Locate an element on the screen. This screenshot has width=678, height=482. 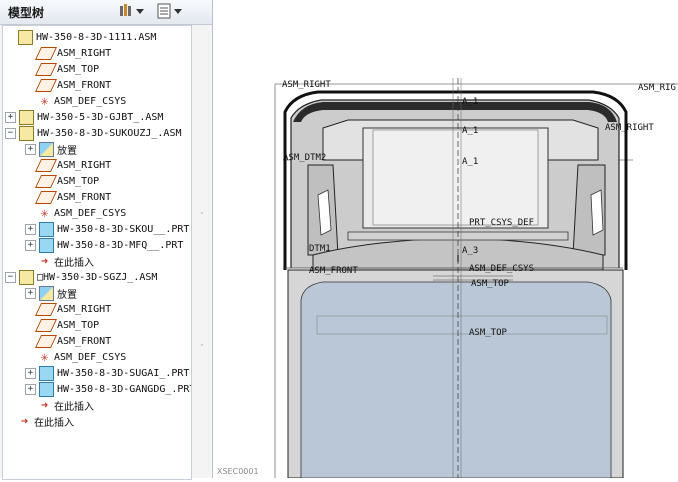
tree-item: + HW-350-8-3D-GANGDG_.PRT is located at coordinates (108, 389).